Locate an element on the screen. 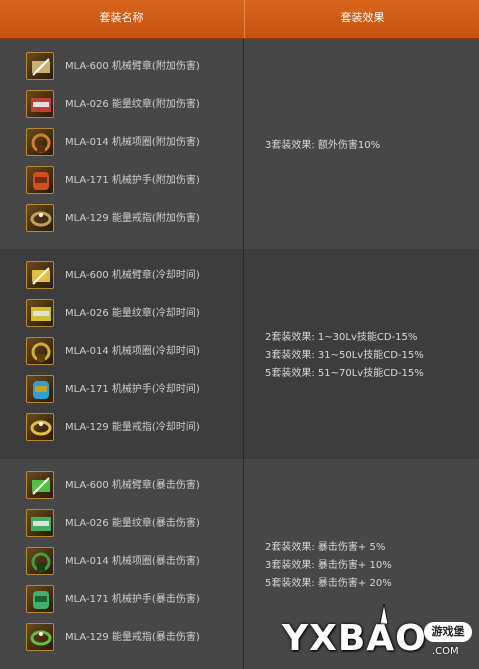 This screenshot has height=669, width=479. set-item-label: MLA-129 能量戒指(冷却时间) is located at coordinates (132, 427).